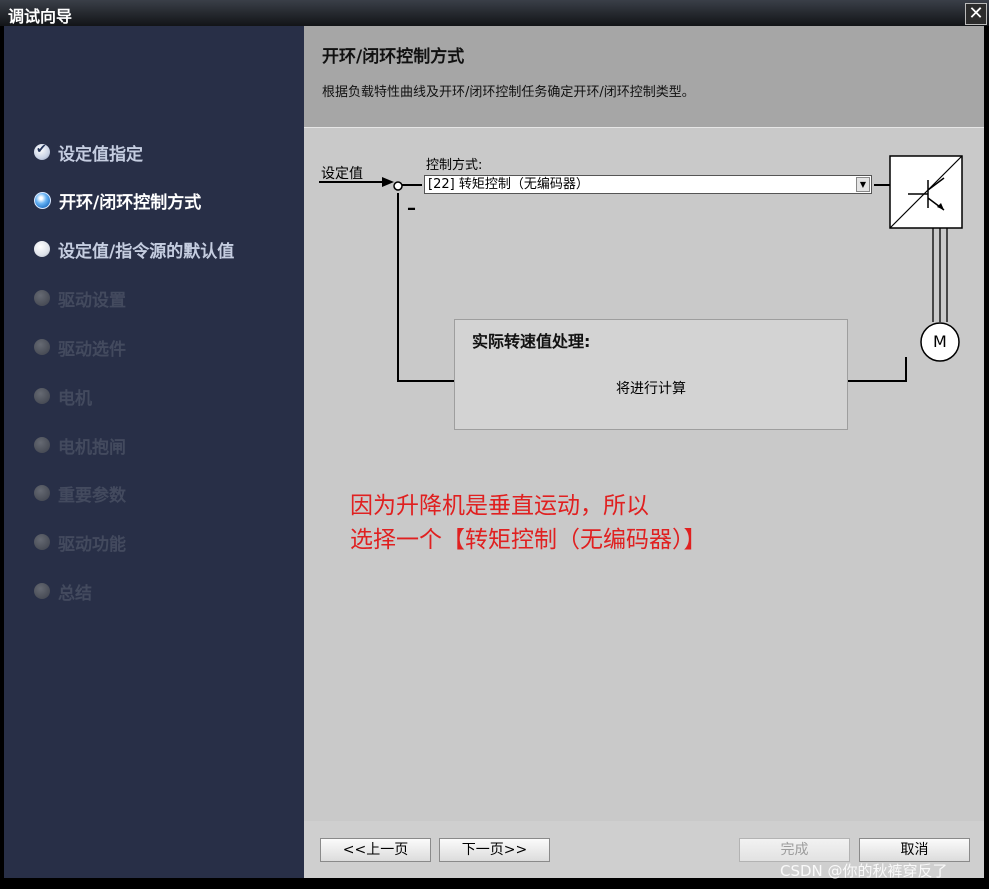  I want to click on step-drive-settings: 驱动设置, so click(80, 298).